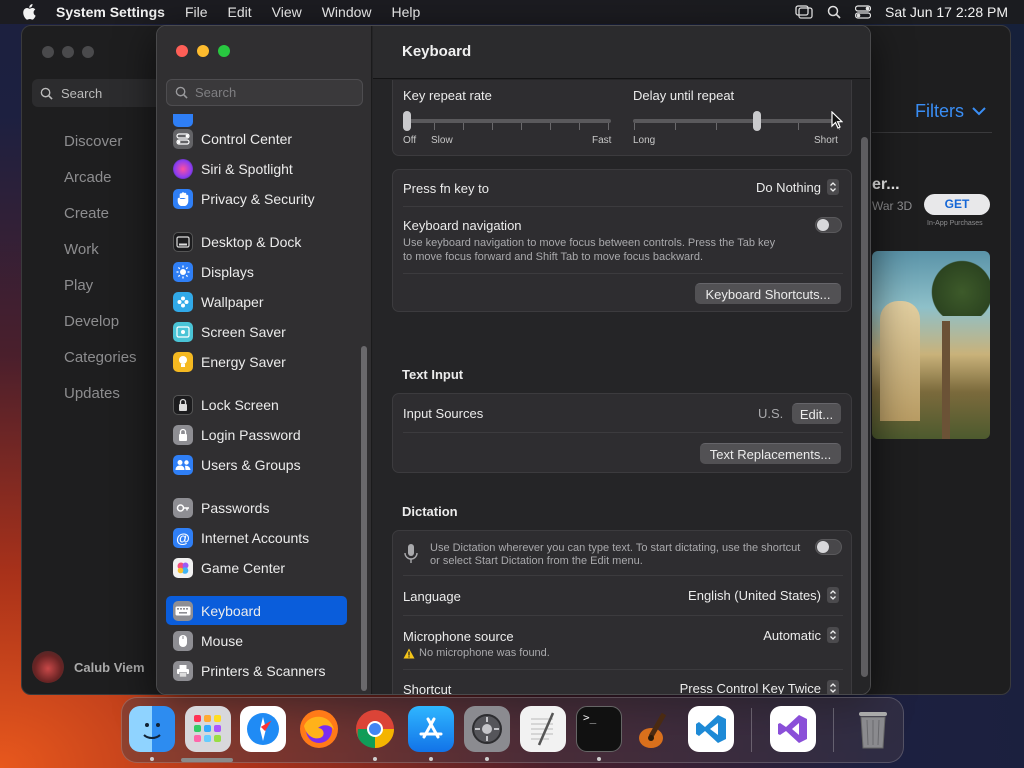  I want to click on app-store-user: Calub Viem, so click(88, 667).